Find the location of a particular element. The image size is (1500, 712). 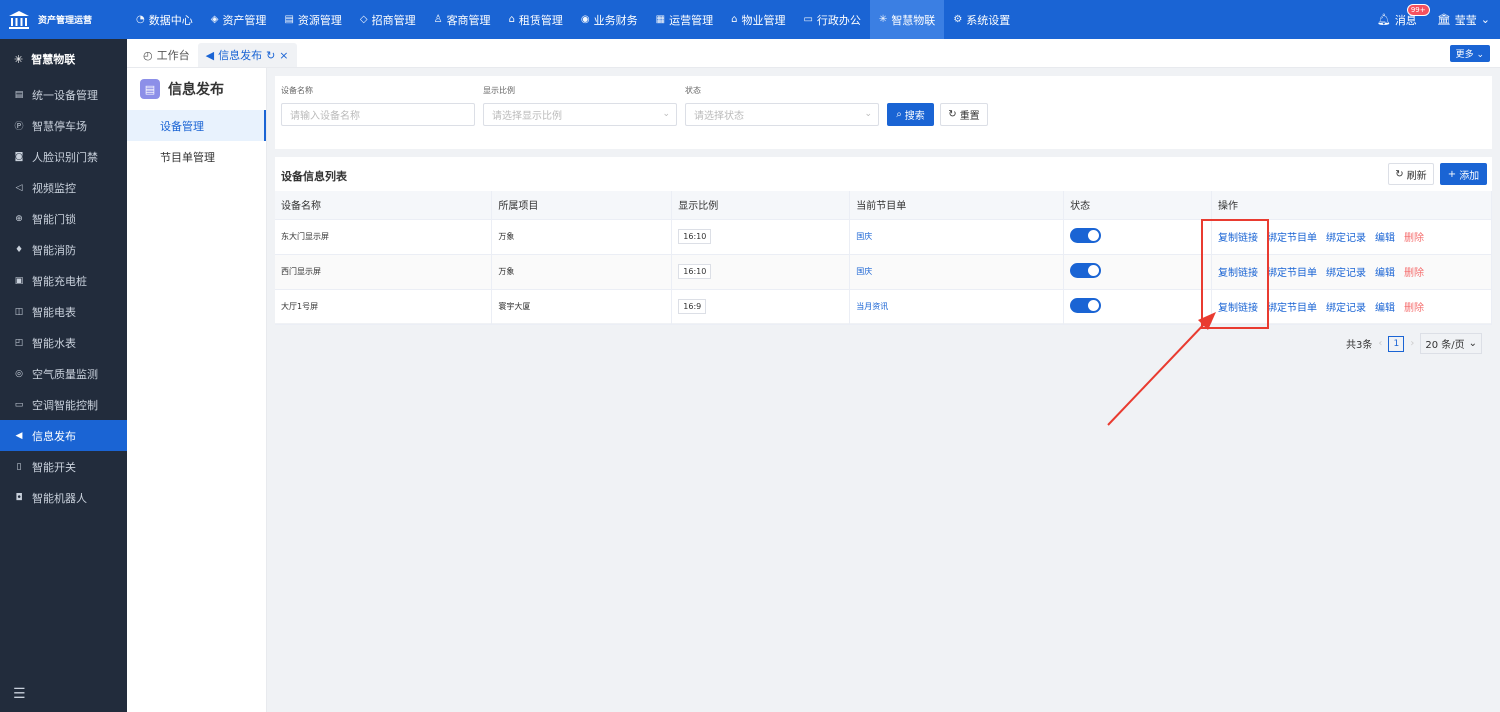

page-number: 1 is located at coordinates (1396, 343).